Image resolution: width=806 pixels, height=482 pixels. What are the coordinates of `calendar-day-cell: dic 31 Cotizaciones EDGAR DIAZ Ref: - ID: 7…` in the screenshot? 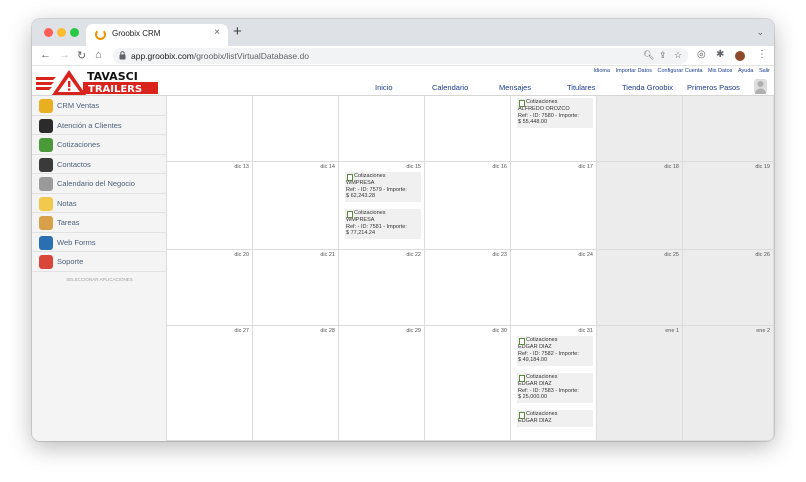 It's located at (554, 383).